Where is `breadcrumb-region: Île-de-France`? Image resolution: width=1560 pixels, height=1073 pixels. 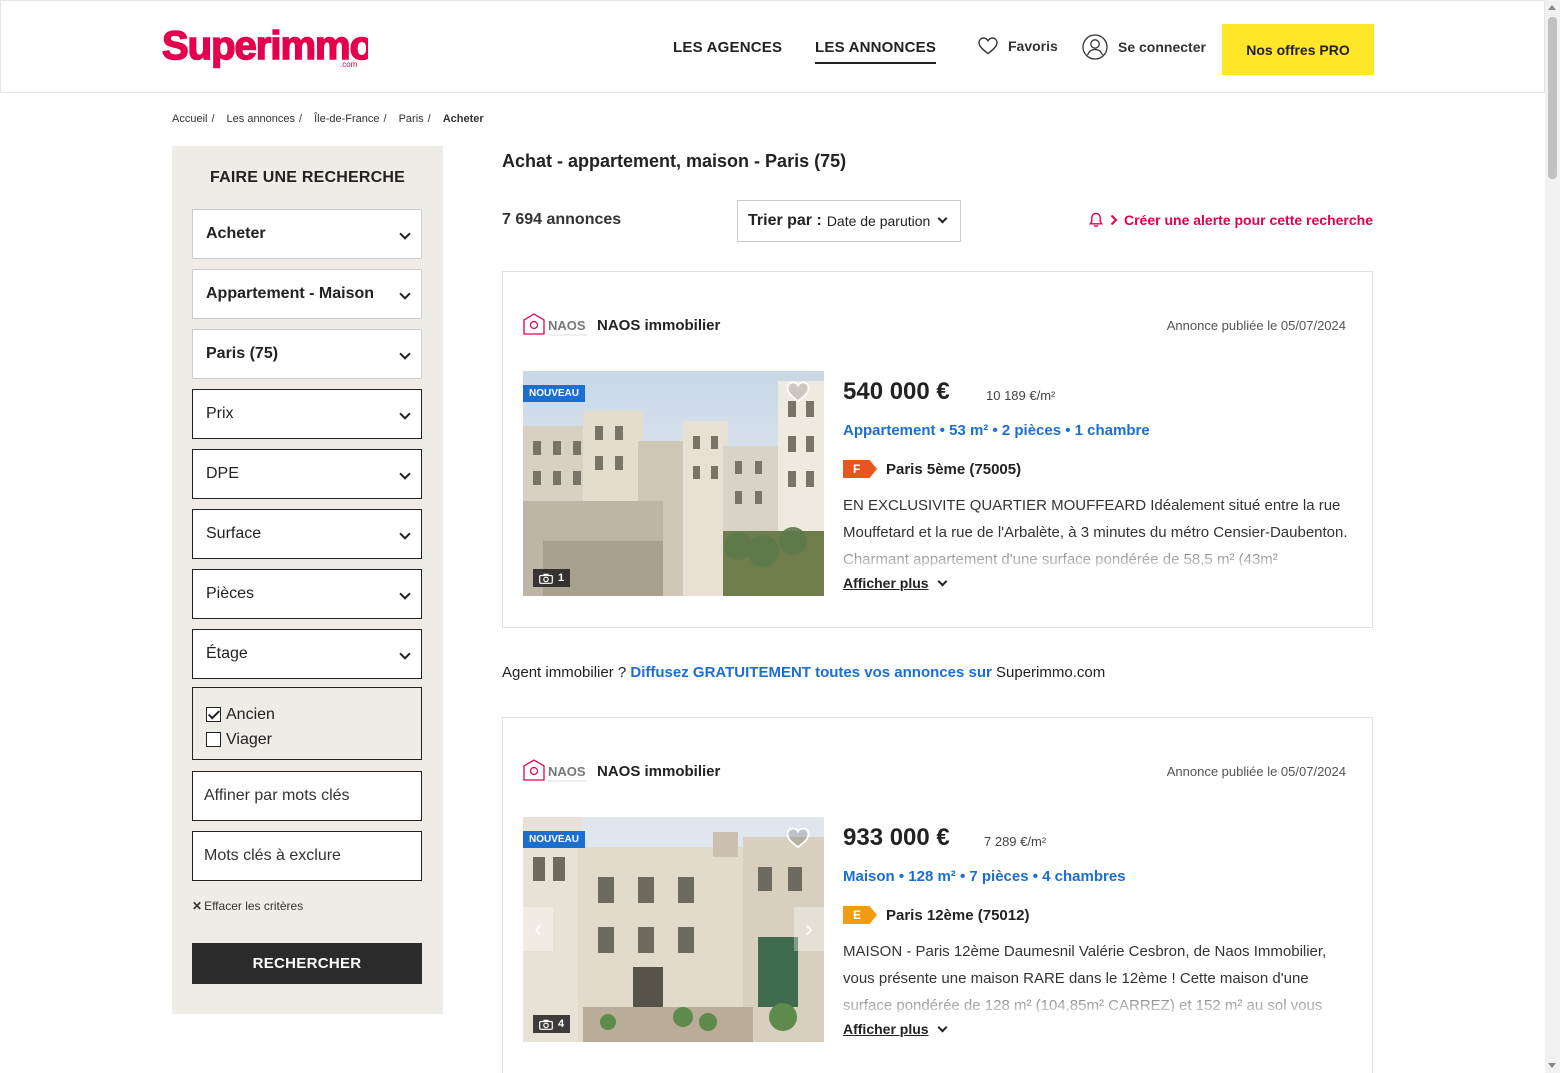
breadcrumb-region: Île-de-France is located at coordinates (346, 119).